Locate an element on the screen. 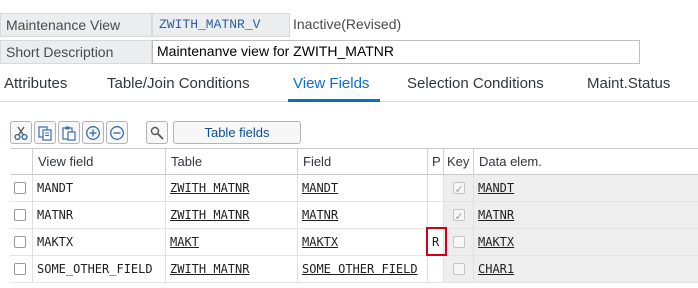 Image resolution: width=698 pixels, height=288 pixels. copy-icon is located at coordinates (45, 133).